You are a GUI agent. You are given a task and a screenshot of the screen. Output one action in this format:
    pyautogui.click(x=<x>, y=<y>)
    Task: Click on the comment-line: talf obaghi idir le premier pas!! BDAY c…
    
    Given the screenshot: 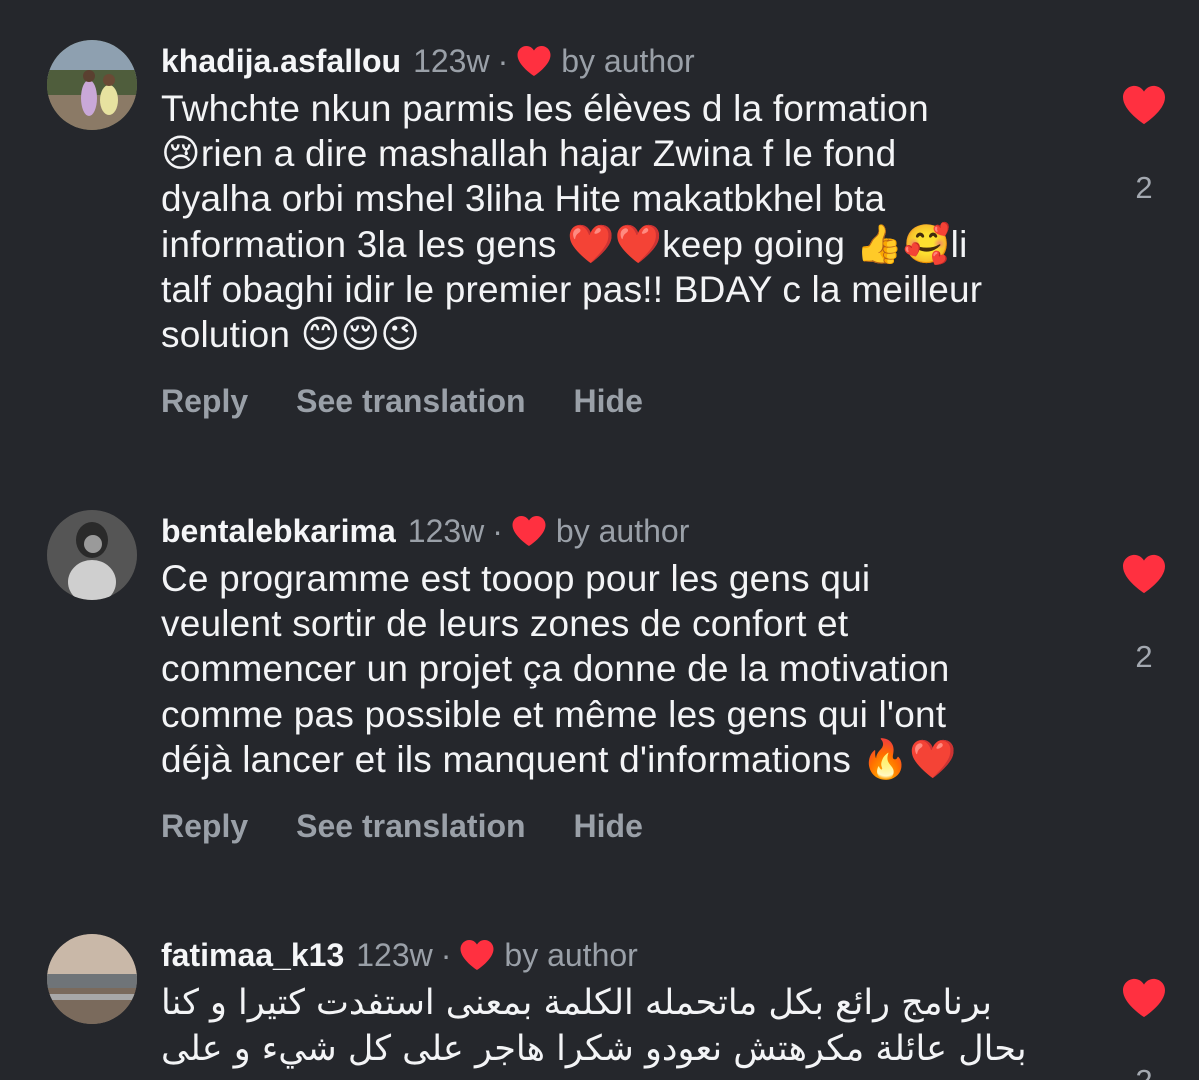 What is the action you would take?
    pyautogui.click(x=572, y=289)
    